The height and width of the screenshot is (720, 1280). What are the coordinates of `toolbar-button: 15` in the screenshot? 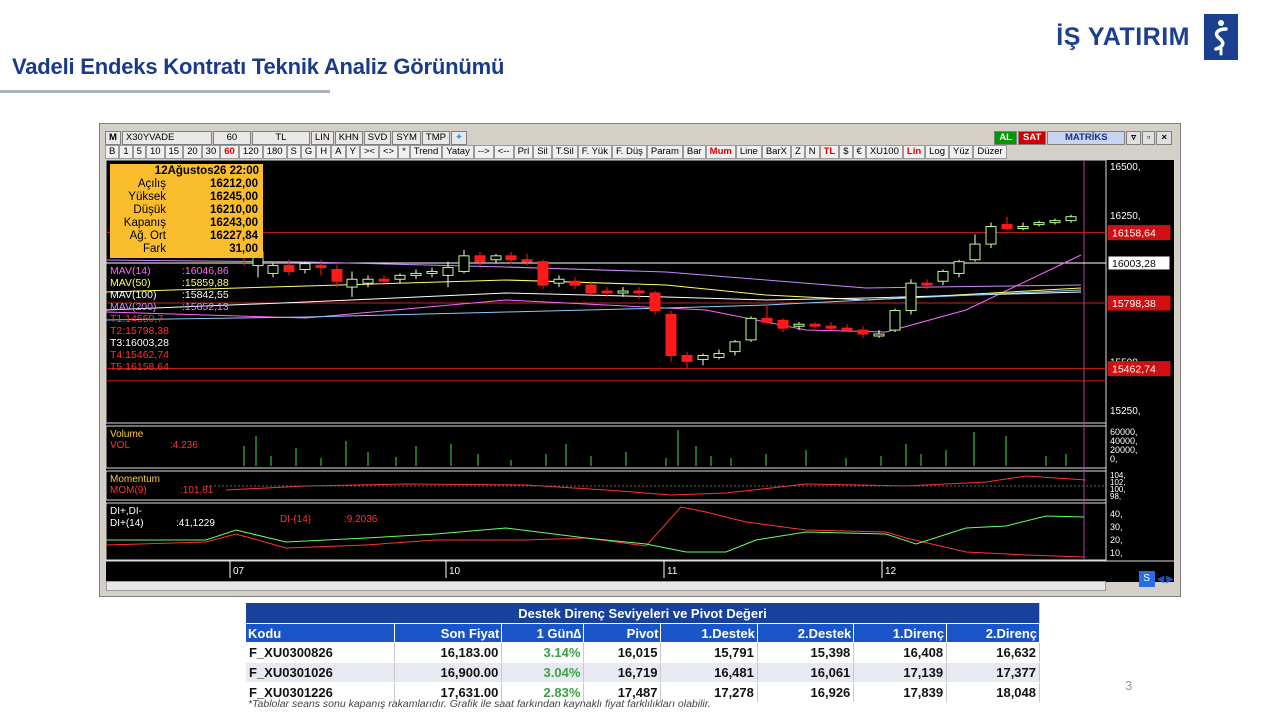 It's located at (174, 152).